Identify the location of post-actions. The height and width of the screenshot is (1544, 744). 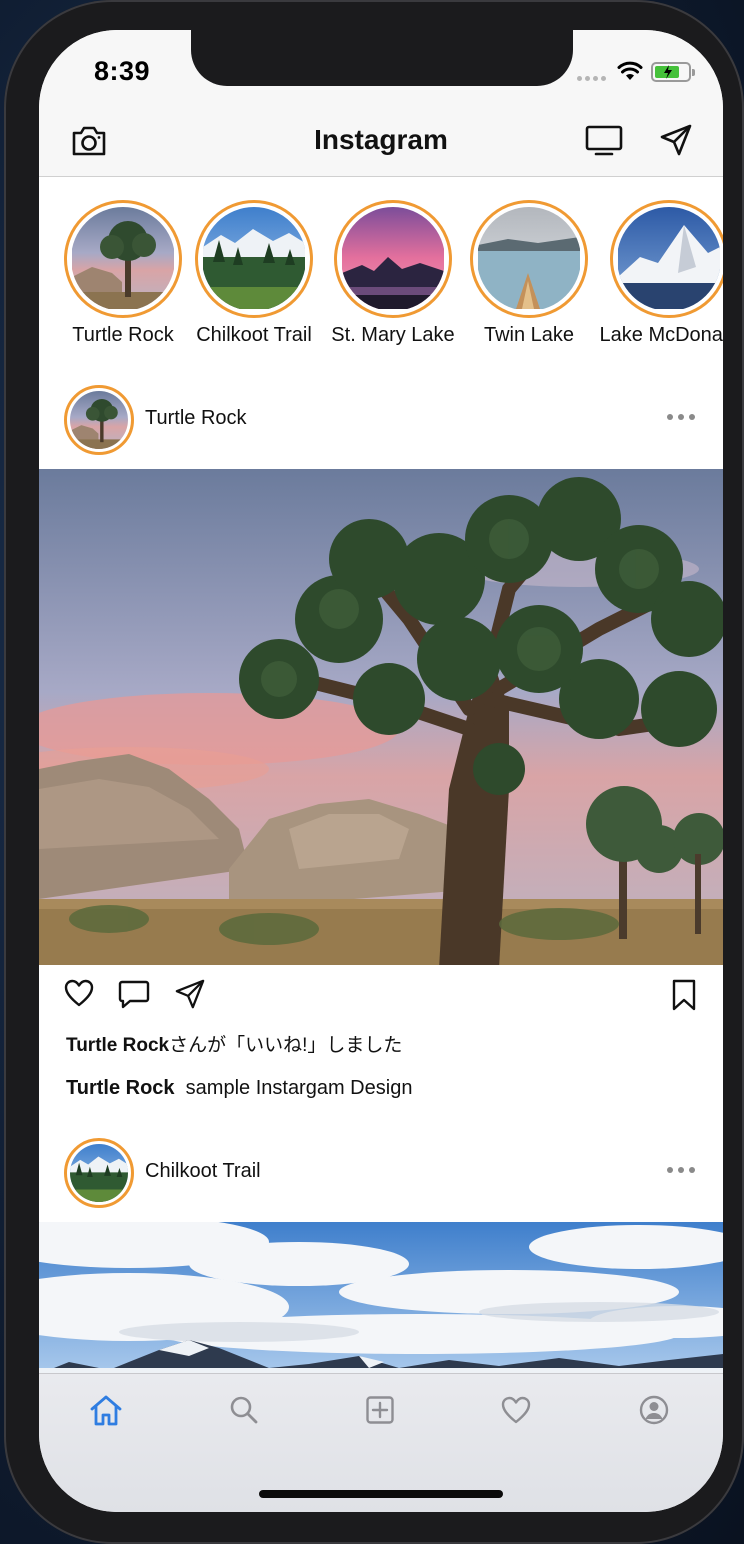
(381, 996).